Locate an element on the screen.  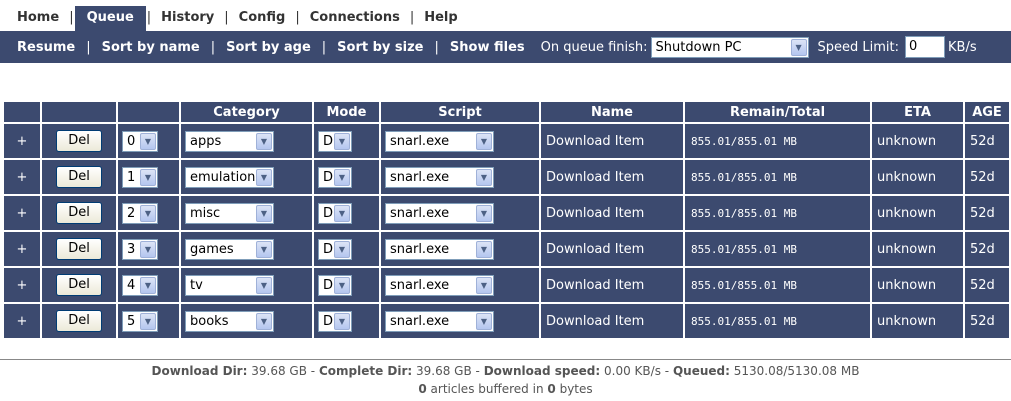
priority-select: 5 ▼ is located at coordinates (140, 321).